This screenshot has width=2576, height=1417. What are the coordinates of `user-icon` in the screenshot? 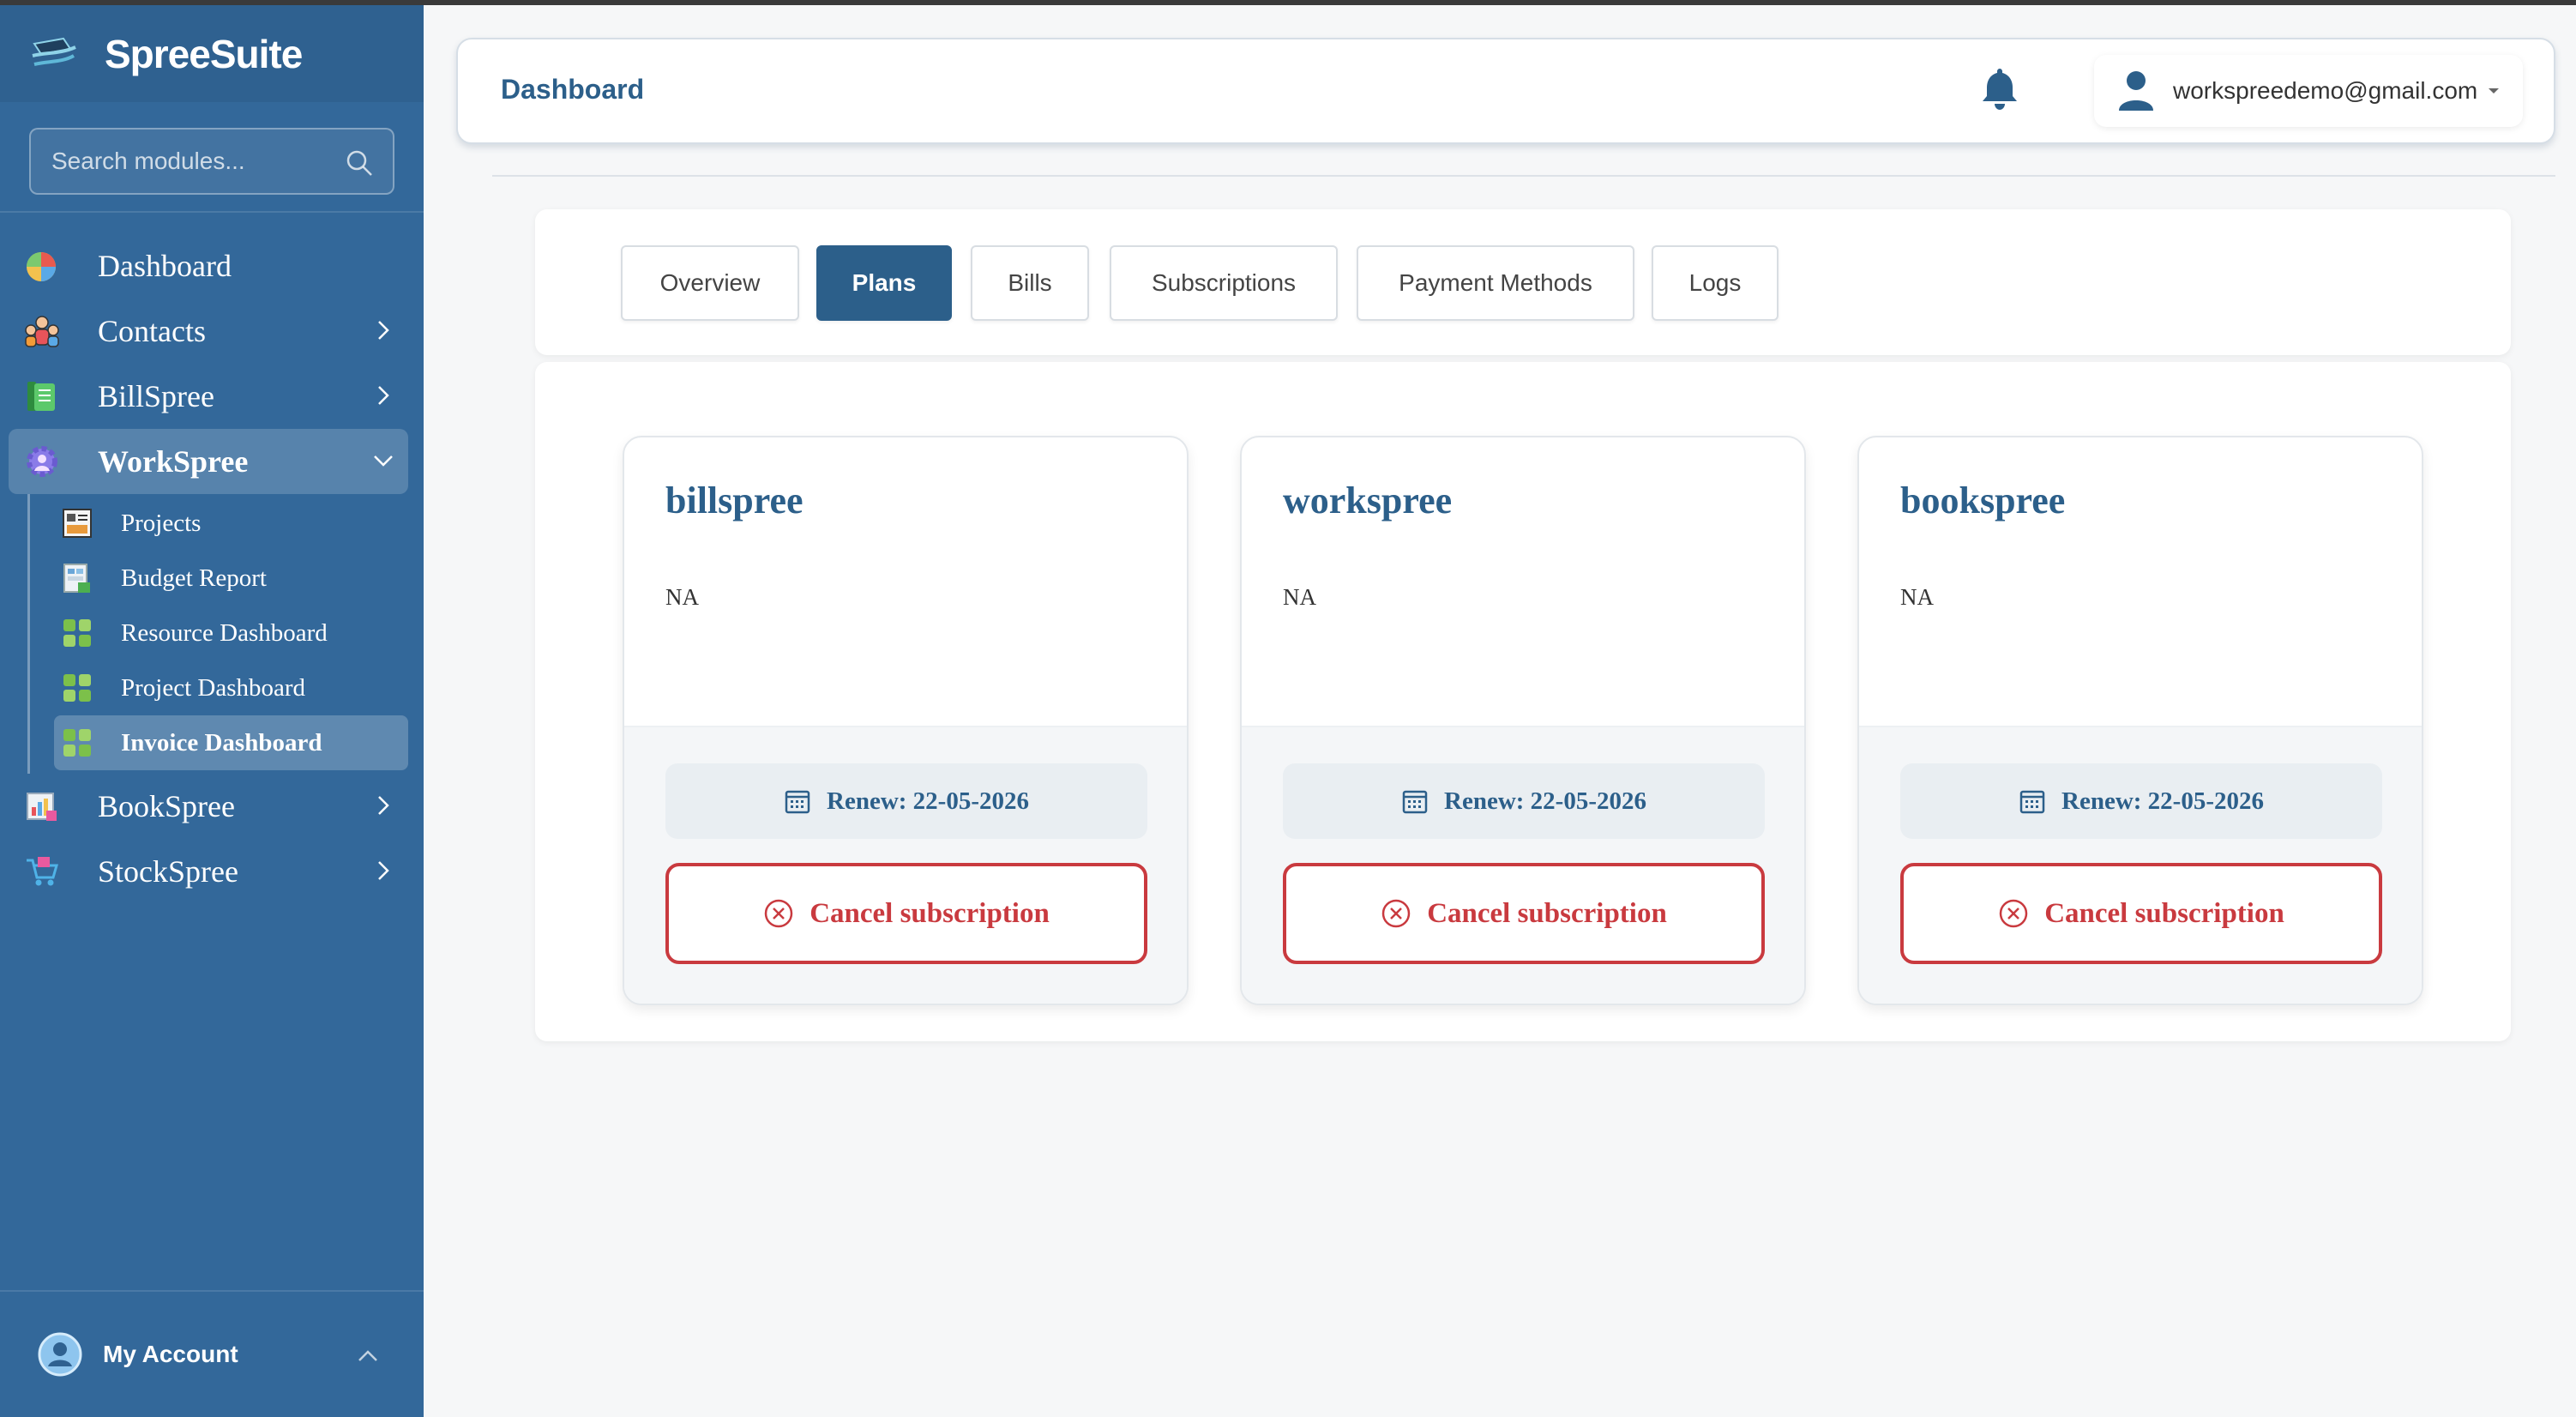 It's located at (2136, 91).